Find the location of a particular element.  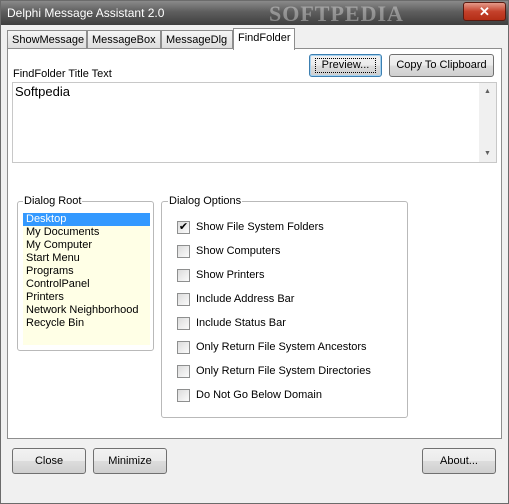

title-text-label: FindFolder Title Text is located at coordinates (62, 74).